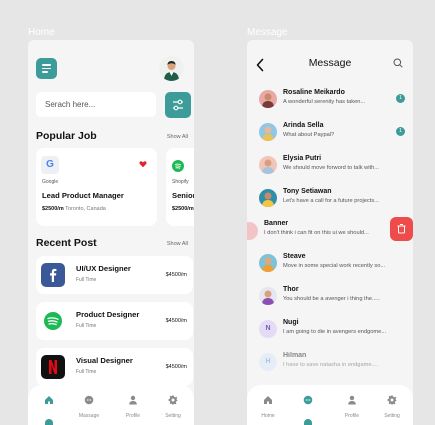  I want to click on heart-icon, so click(143, 164).